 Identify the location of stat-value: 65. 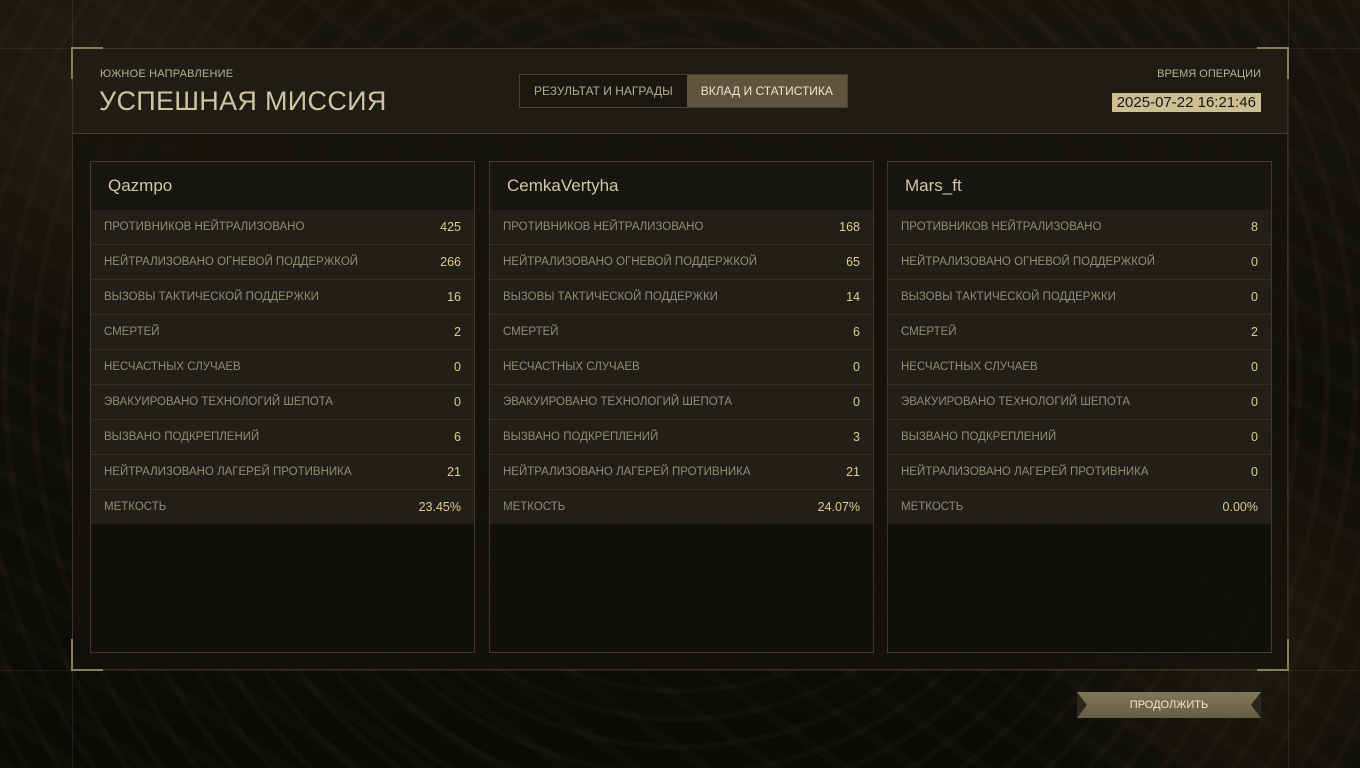
(853, 262).